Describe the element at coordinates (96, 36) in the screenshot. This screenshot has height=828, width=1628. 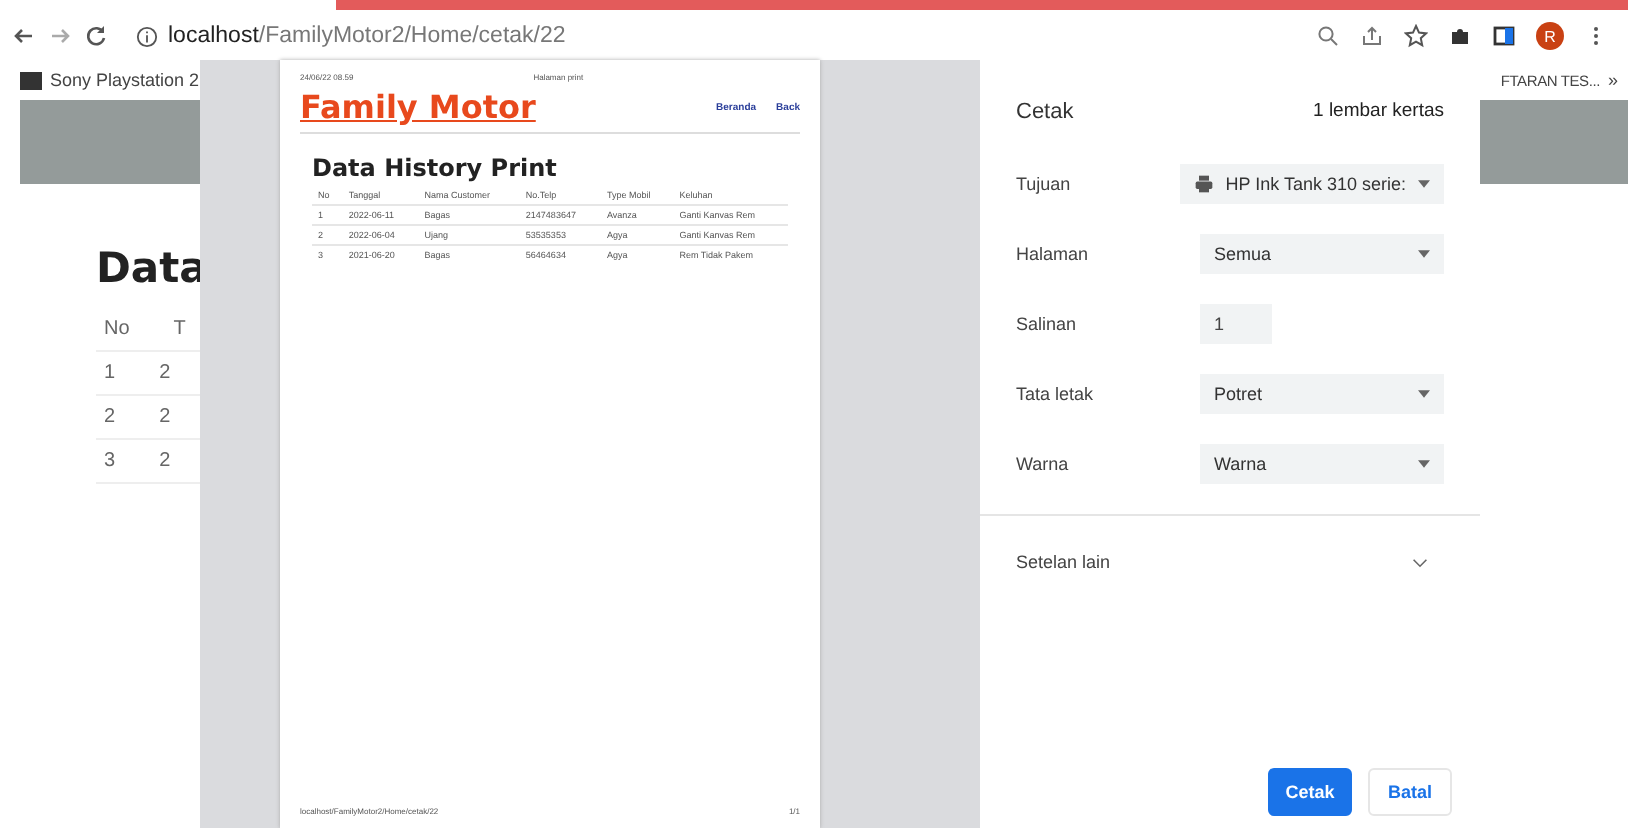
I see `reload-icon` at that location.